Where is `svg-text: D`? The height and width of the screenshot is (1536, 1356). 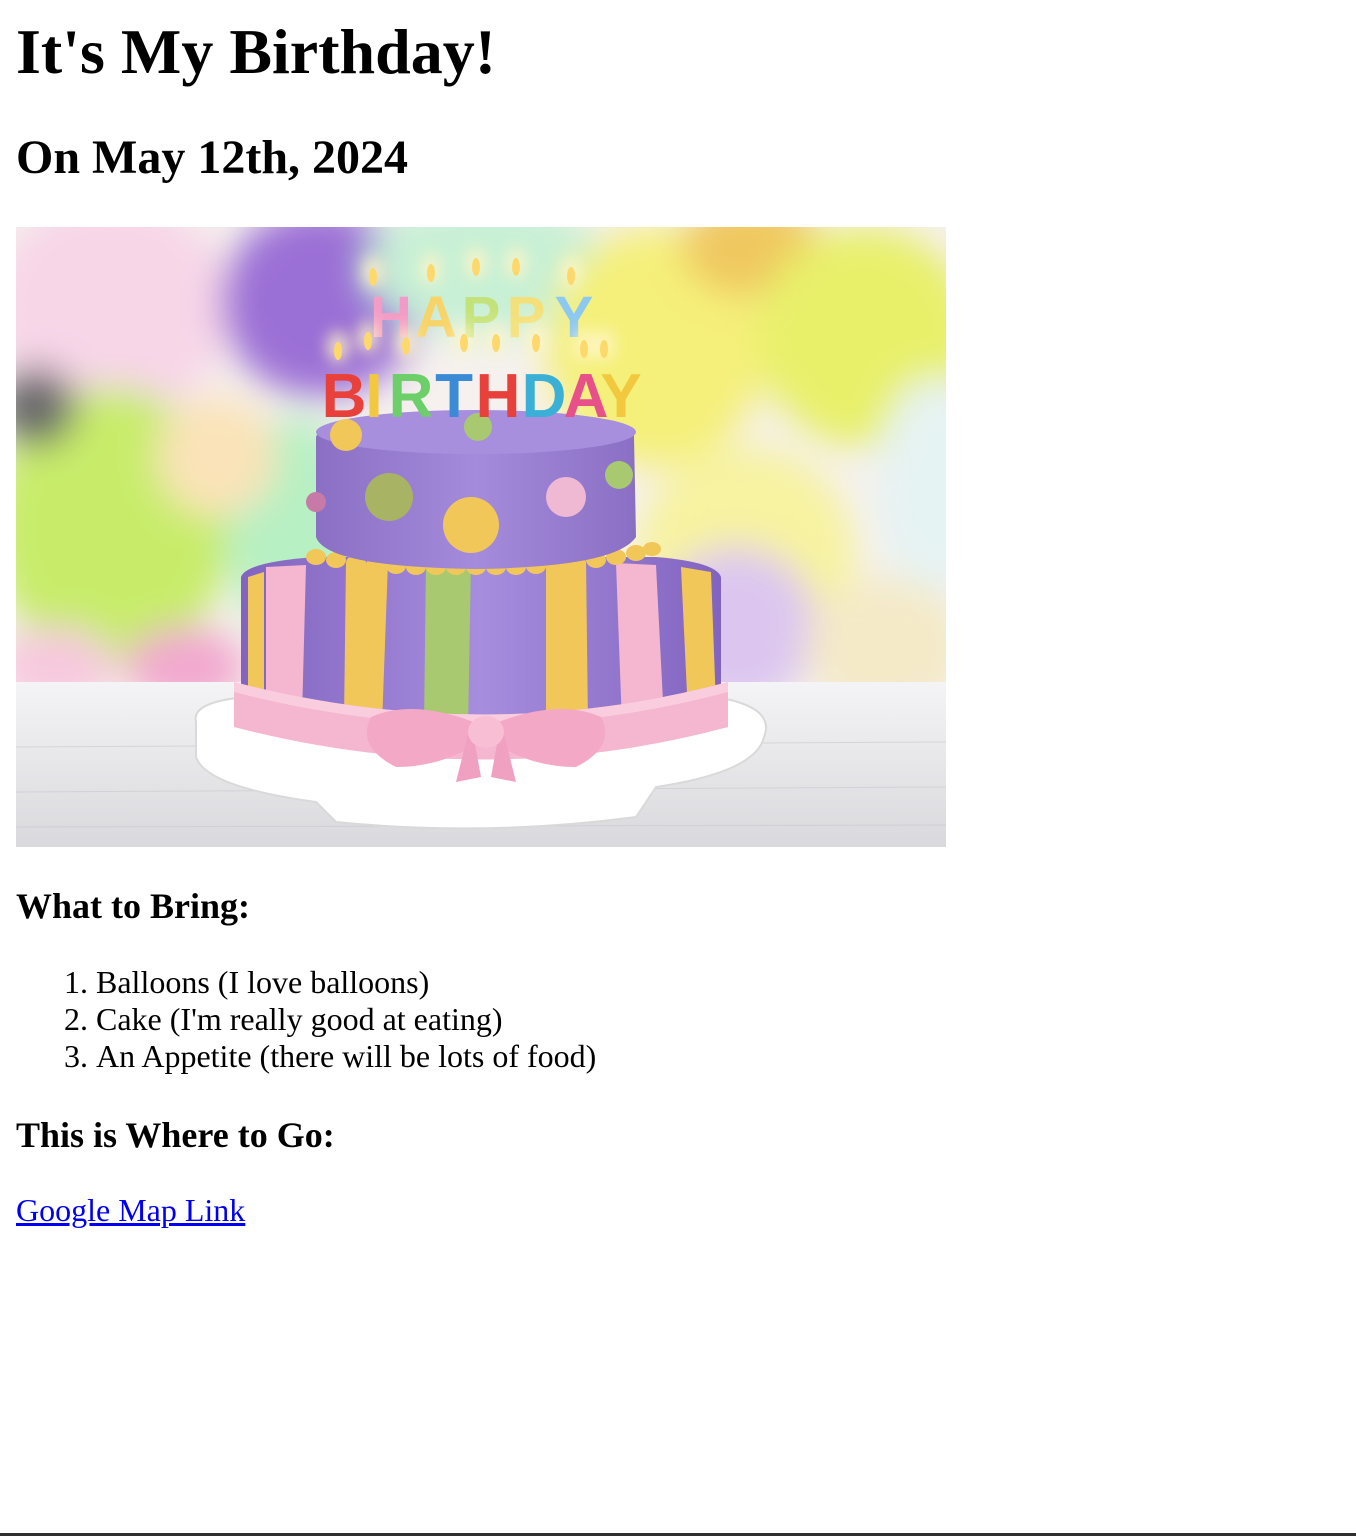 svg-text: D is located at coordinates (544, 396).